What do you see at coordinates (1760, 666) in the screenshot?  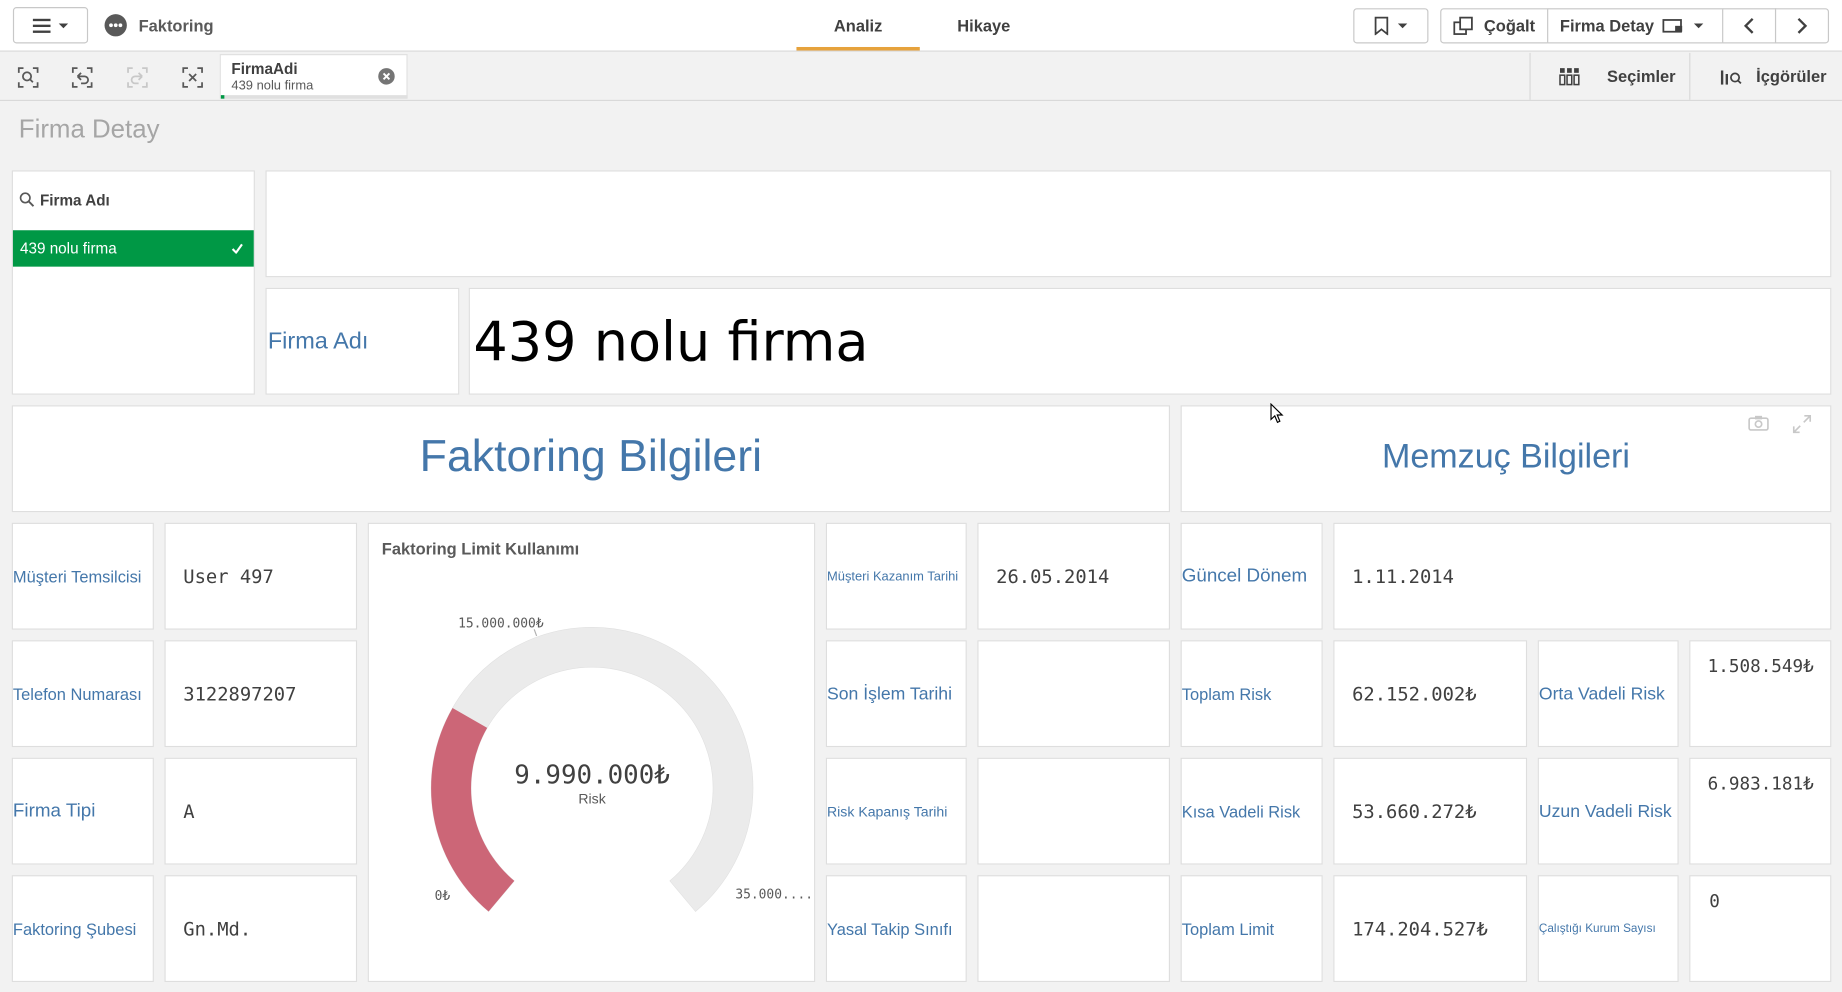 I see `memzuc-value: 1.508.549₺` at bounding box center [1760, 666].